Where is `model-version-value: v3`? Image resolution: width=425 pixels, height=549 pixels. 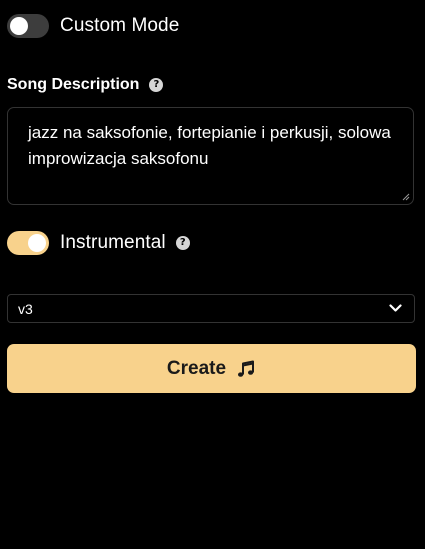
model-version-value: v3 is located at coordinates (25, 308).